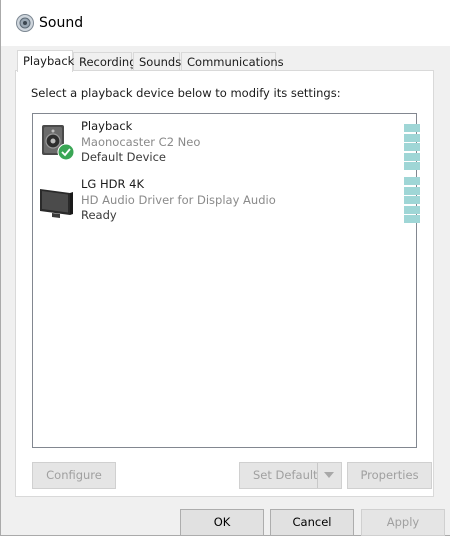 Image resolution: width=450 pixels, height=536 pixels. I want to click on tab-communications: Communications, so click(232, 61).